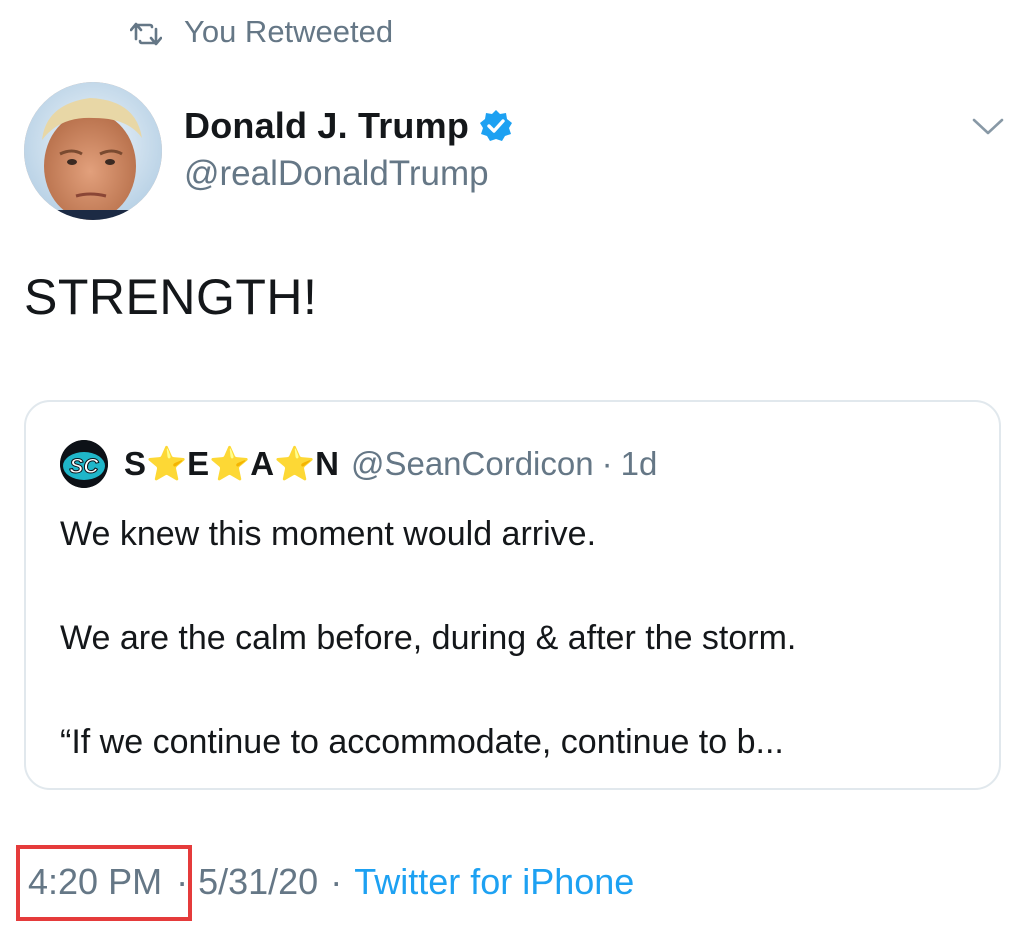 The image size is (1024, 934). Describe the element at coordinates (494, 882) in the screenshot. I see `tweet-source-link: Twitter for iPhone` at that location.